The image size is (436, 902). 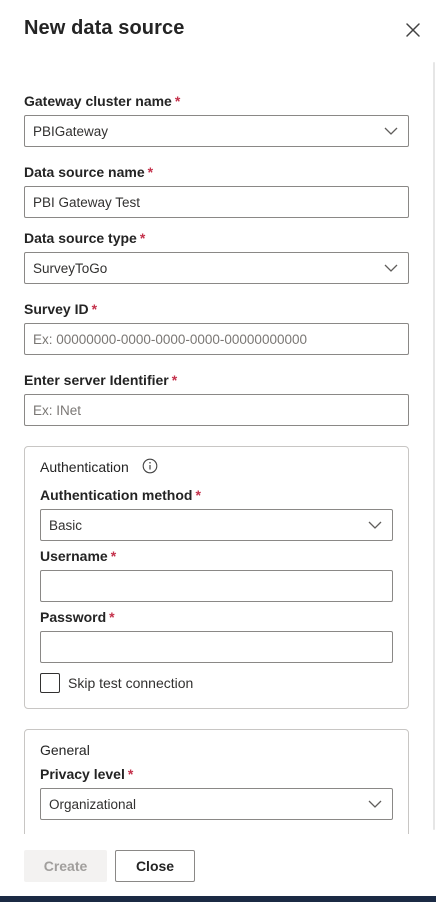 What do you see at coordinates (216, 268) in the screenshot?
I see `data-source-type-dropdown: SurveyToGo` at bounding box center [216, 268].